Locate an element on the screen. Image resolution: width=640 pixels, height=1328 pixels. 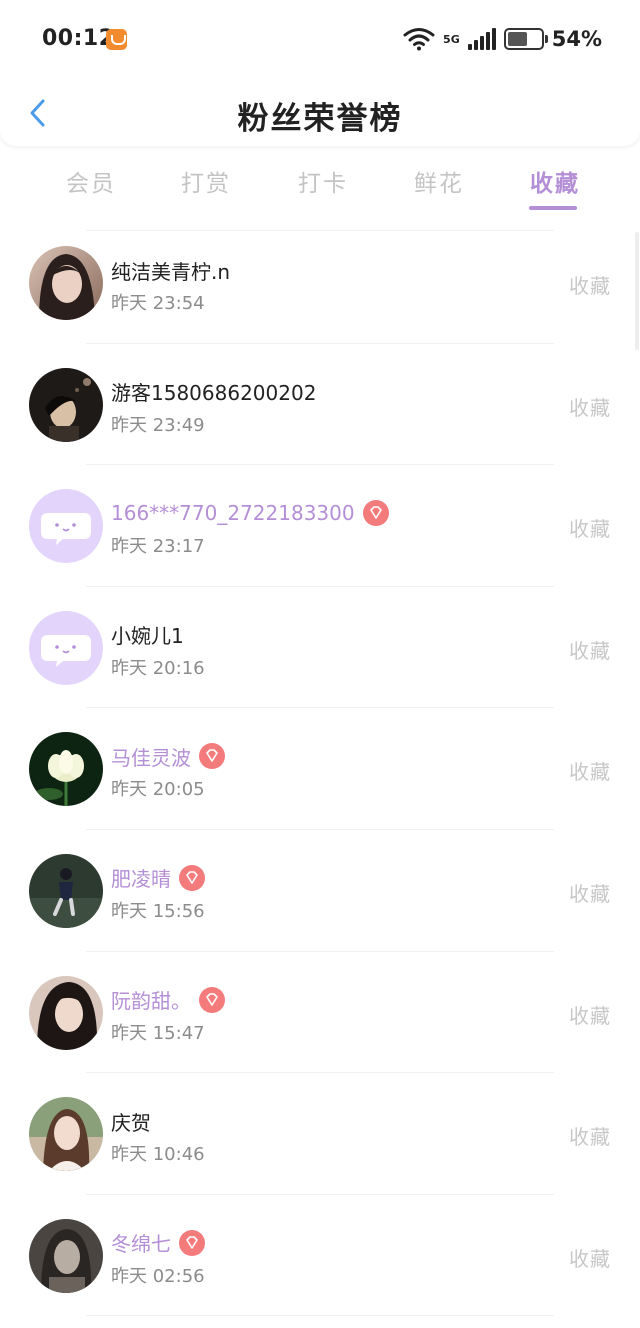
name-line: 肥凌晴 is located at coordinates (158, 878).